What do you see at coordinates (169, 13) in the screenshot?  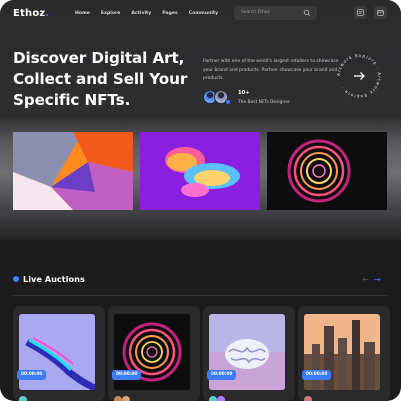 I see `nav-pages: Pages` at bounding box center [169, 13].